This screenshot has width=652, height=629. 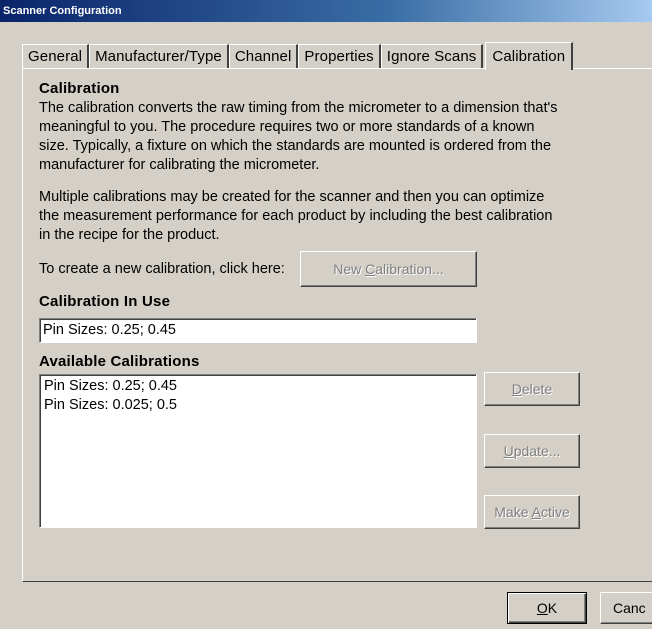 I want to click on cancel-button: Canc, so click(x=626, y=608).